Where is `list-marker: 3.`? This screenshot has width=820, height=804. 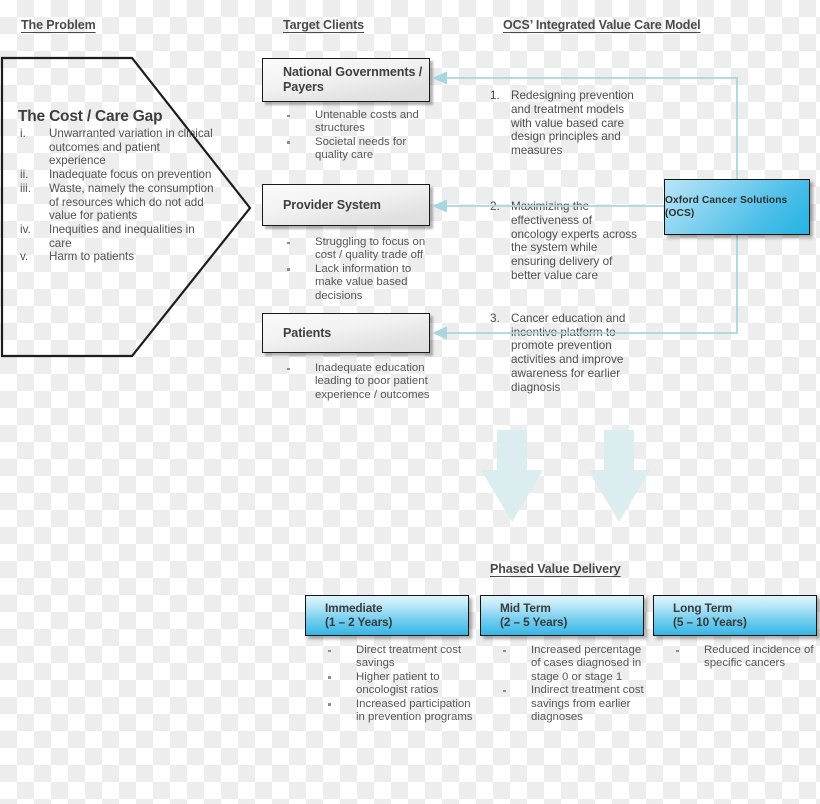
list-marker: 3. is located at coordinates (495, 318).